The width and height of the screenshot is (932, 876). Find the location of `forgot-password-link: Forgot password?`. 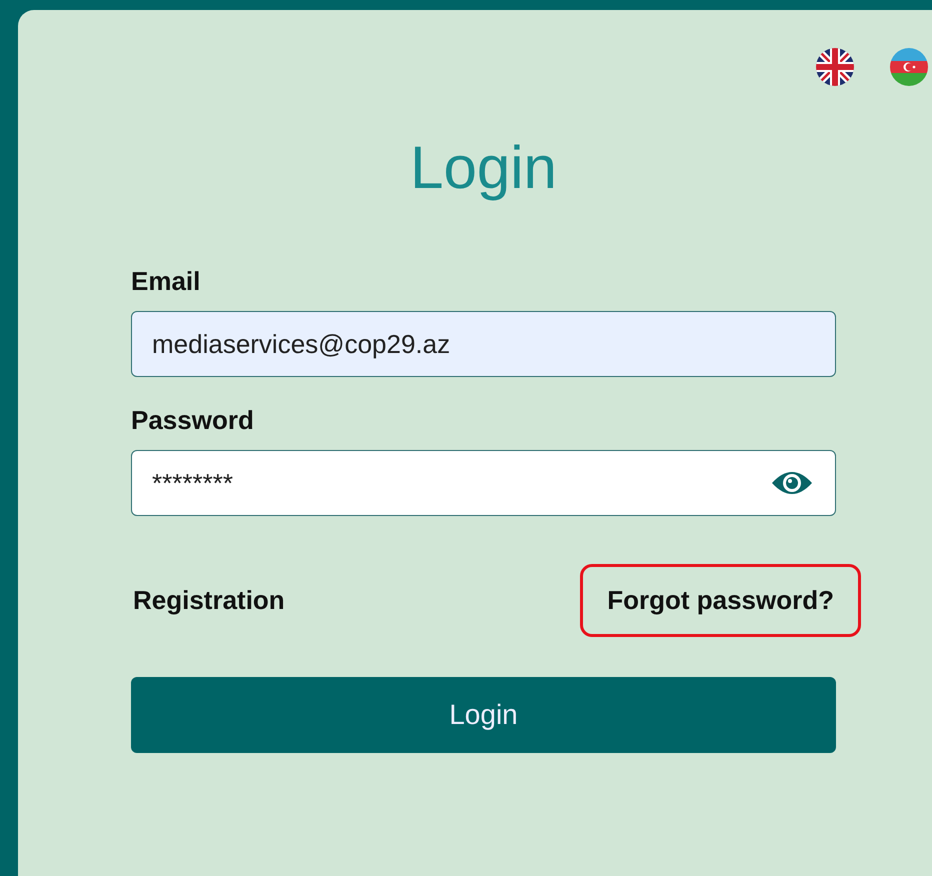

forgot-password-link: Forgot password? is located at coordinates (720, 600).